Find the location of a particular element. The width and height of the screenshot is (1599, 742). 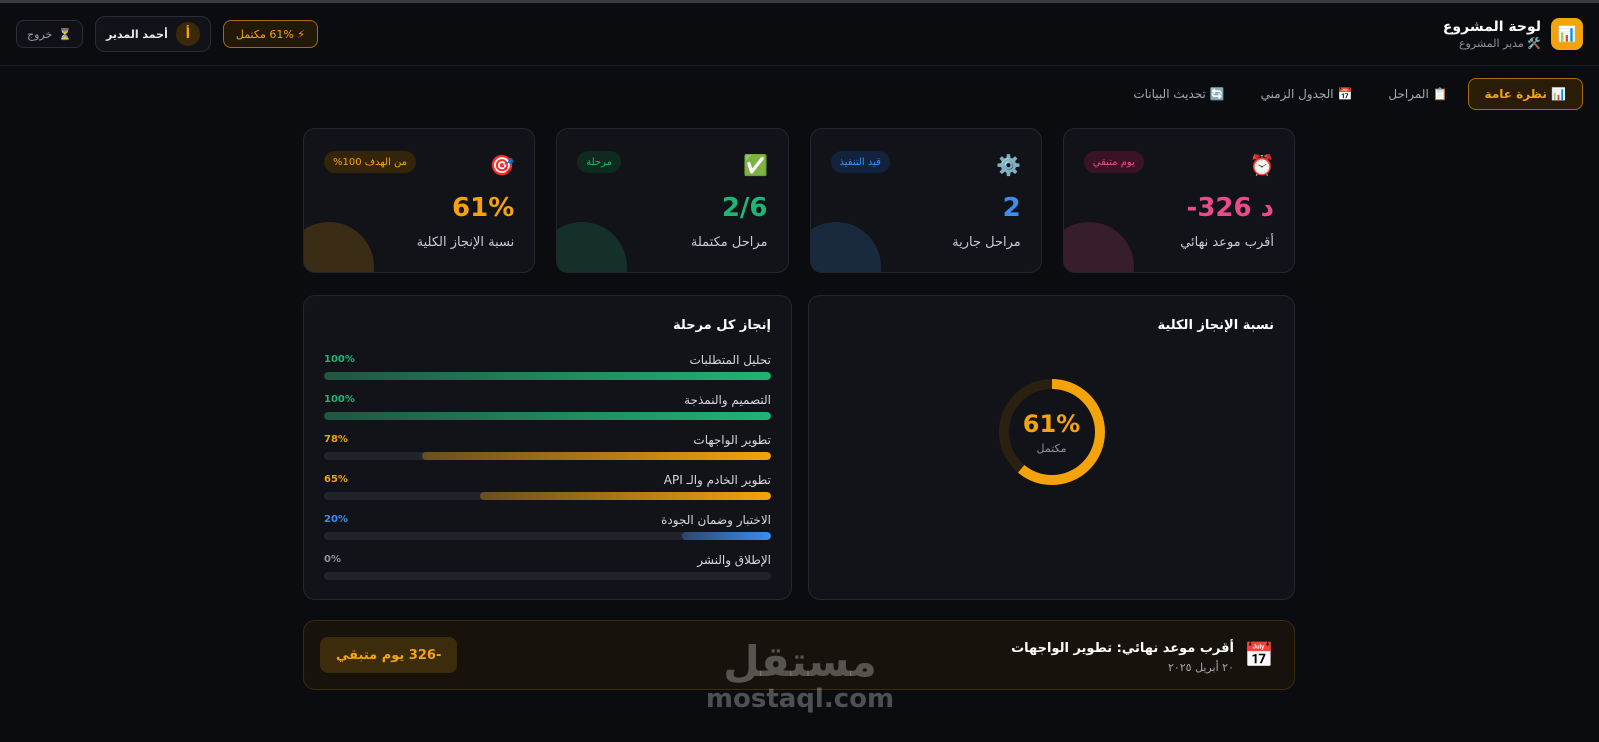

list-item: الإطلاق والنشر 0% is located at coordinates (547, 573).